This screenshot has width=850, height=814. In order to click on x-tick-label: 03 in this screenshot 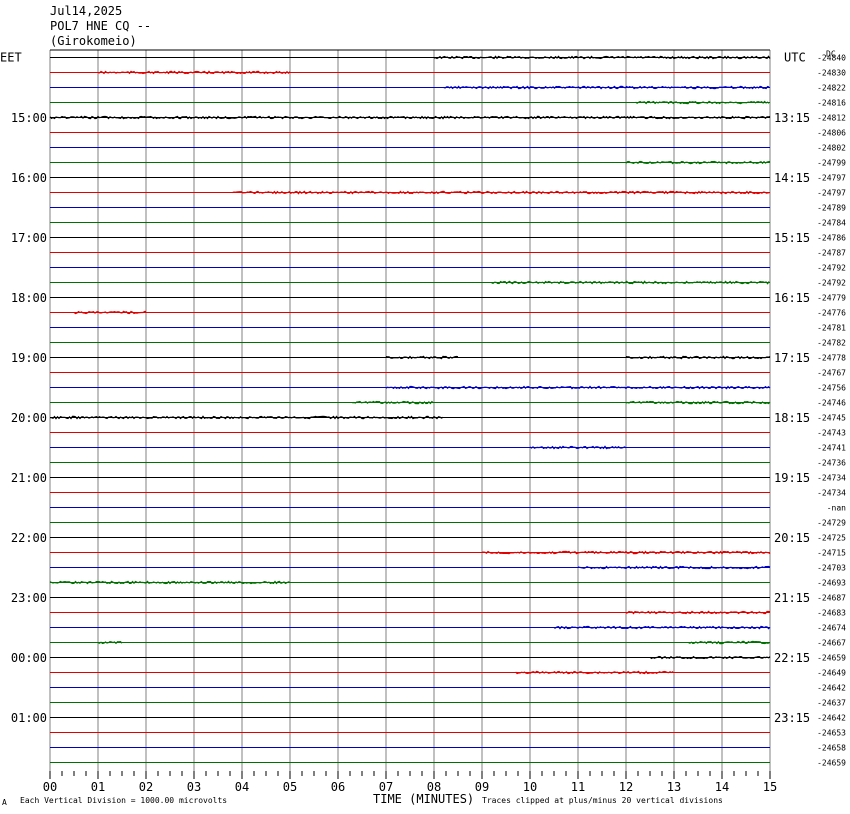, I will do `click(194, 787)`.